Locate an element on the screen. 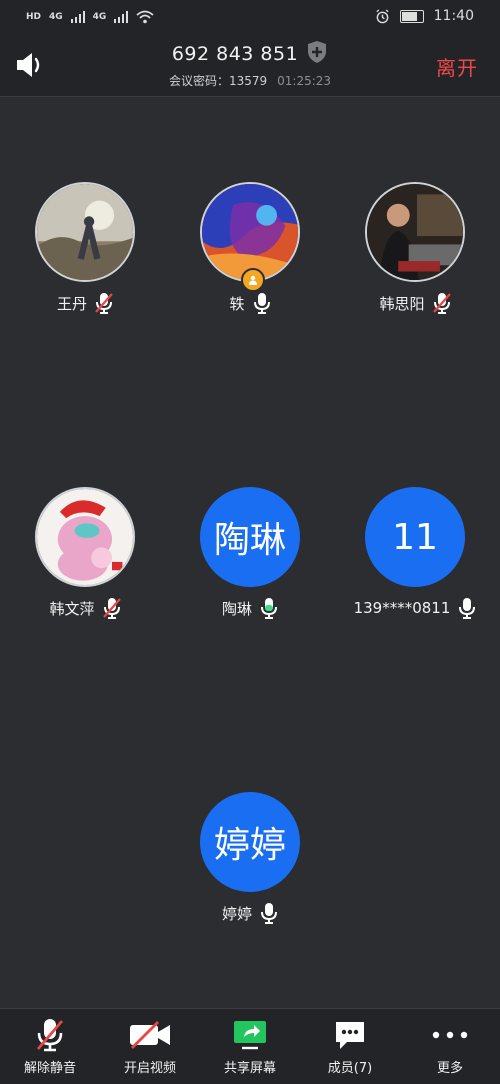  meeting-header: 692 843 851 会议密码：13579 01:25:23 离开 is located at coordinates (250, 65).